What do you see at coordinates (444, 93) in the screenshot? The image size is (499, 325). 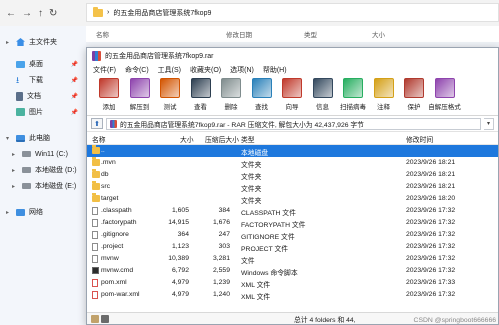 I see `toolbar-button-sfx: 自解压格式` at bounding box center [444, 93].